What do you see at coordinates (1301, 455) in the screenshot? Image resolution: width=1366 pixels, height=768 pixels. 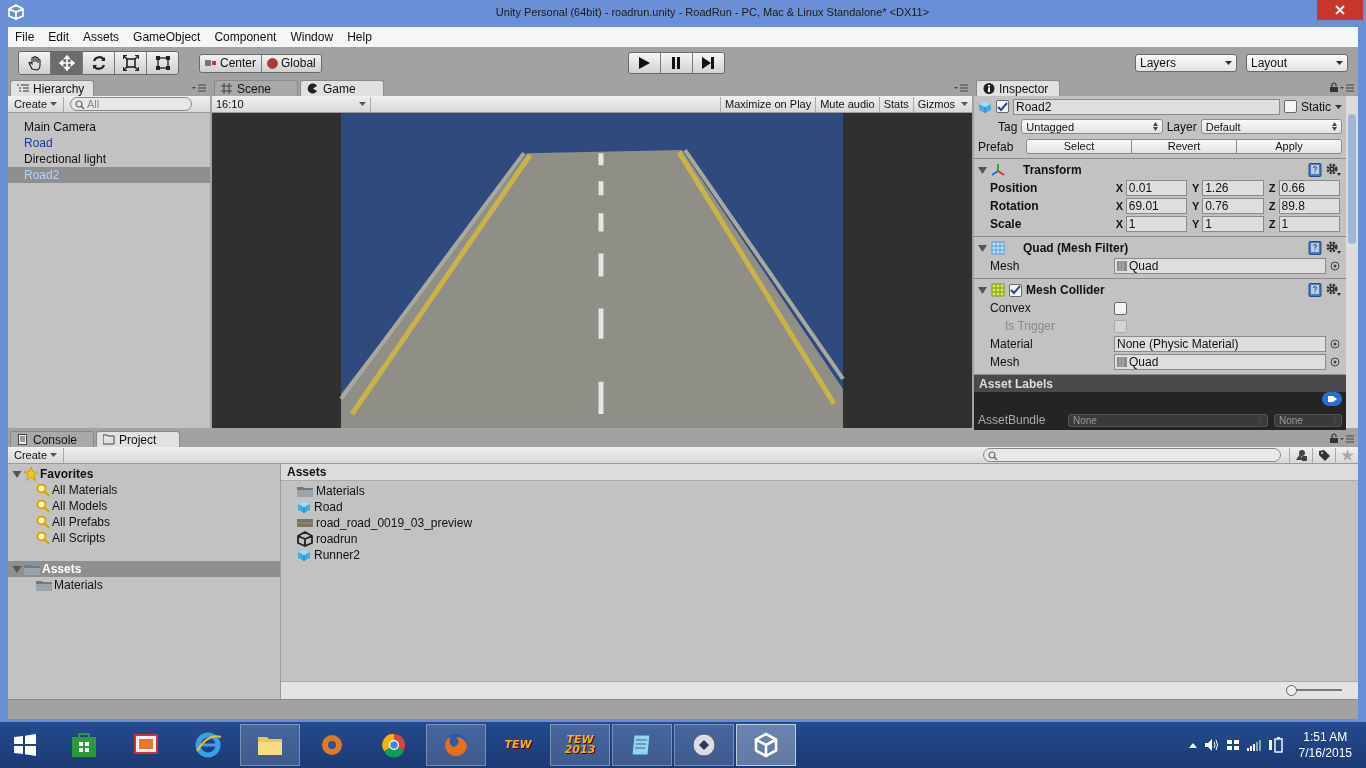 I see `shapes-icon` at bounding box center [1301, 455].